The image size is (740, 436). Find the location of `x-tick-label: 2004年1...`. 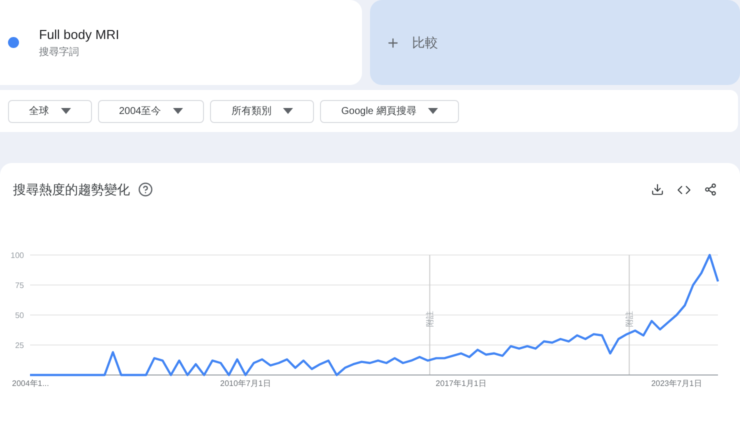

x-tick-label: 2004年1... is located at coordinates (30, 383).